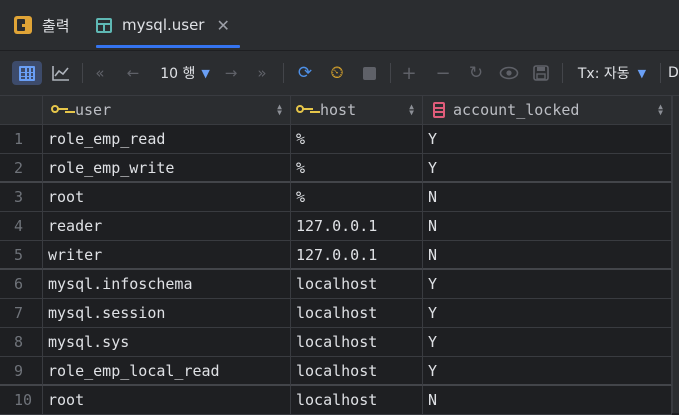 The image size is (679, 415). I want to click on table-row: 6 mysql.infoschema localhost Y, so click(339, 284).